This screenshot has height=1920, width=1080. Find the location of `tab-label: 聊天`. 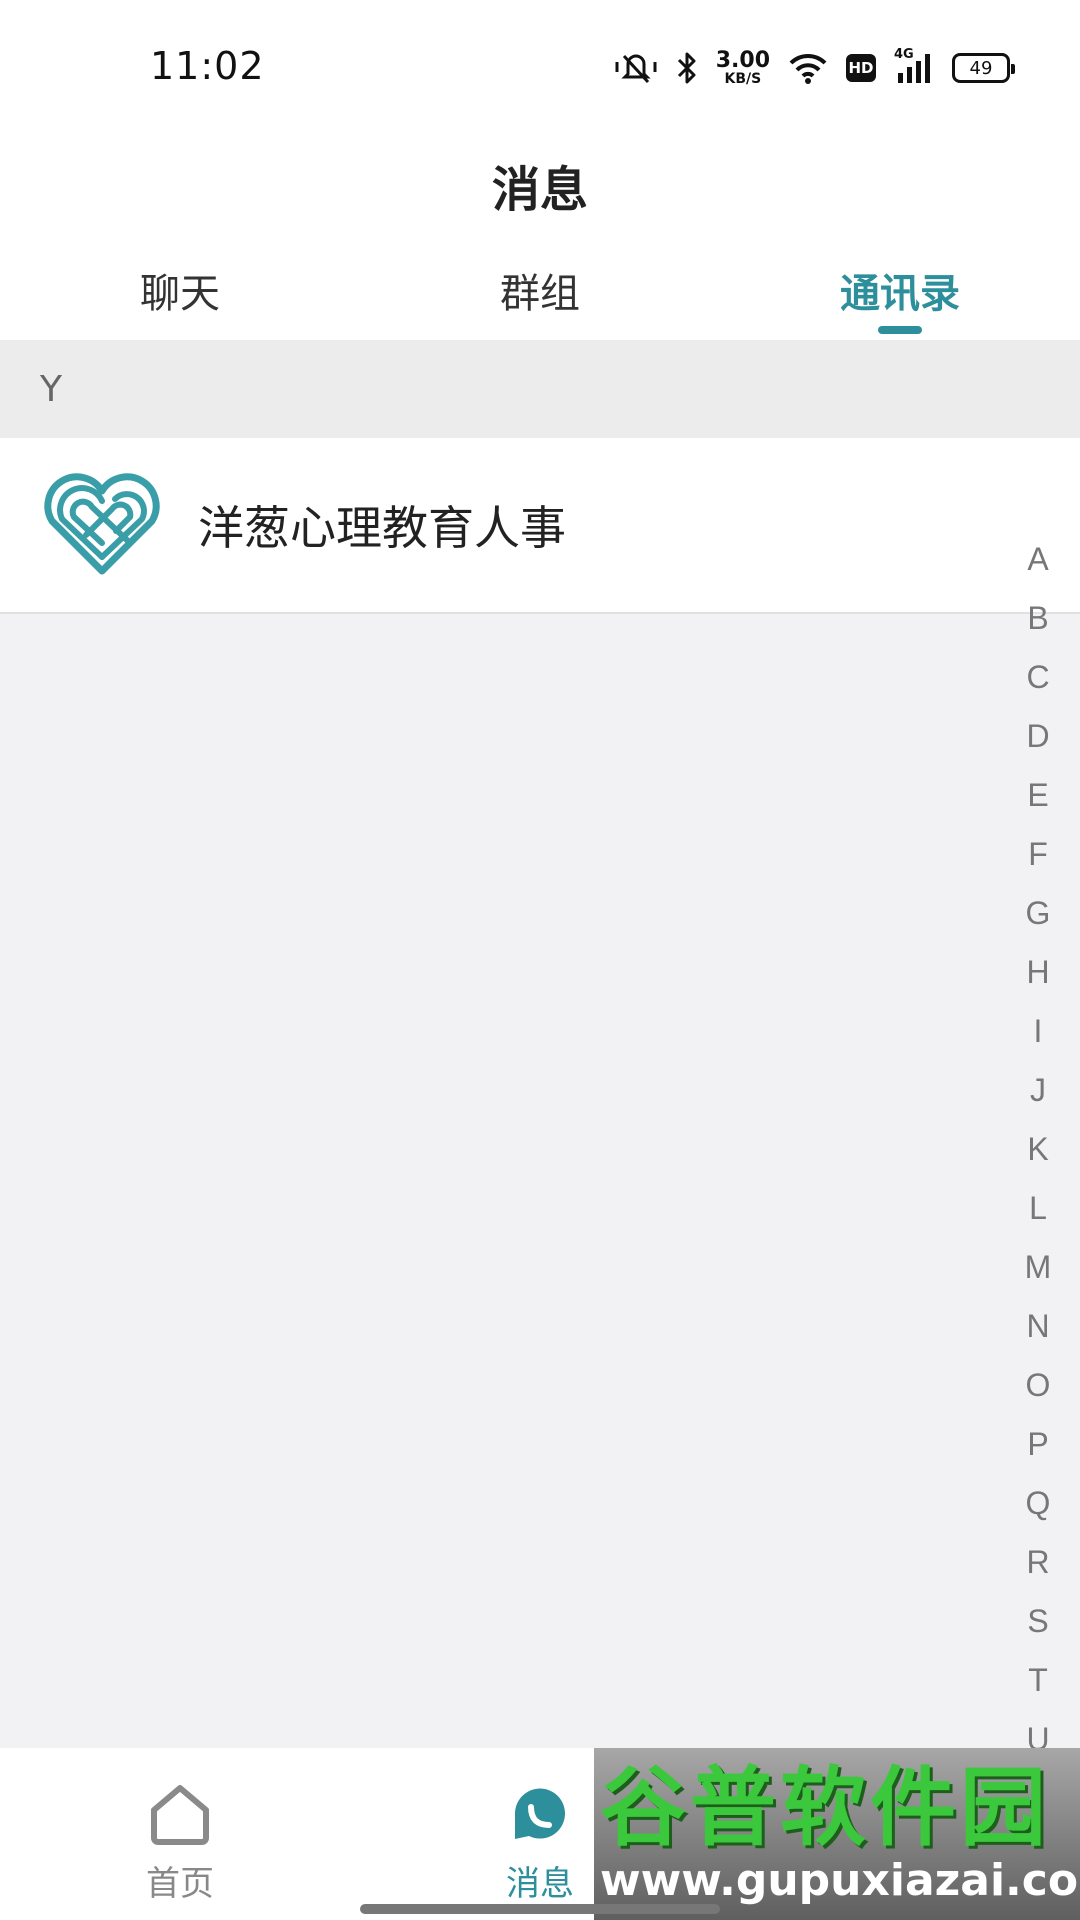

tab-label: 聊天 is located at coordinates (180, 294).